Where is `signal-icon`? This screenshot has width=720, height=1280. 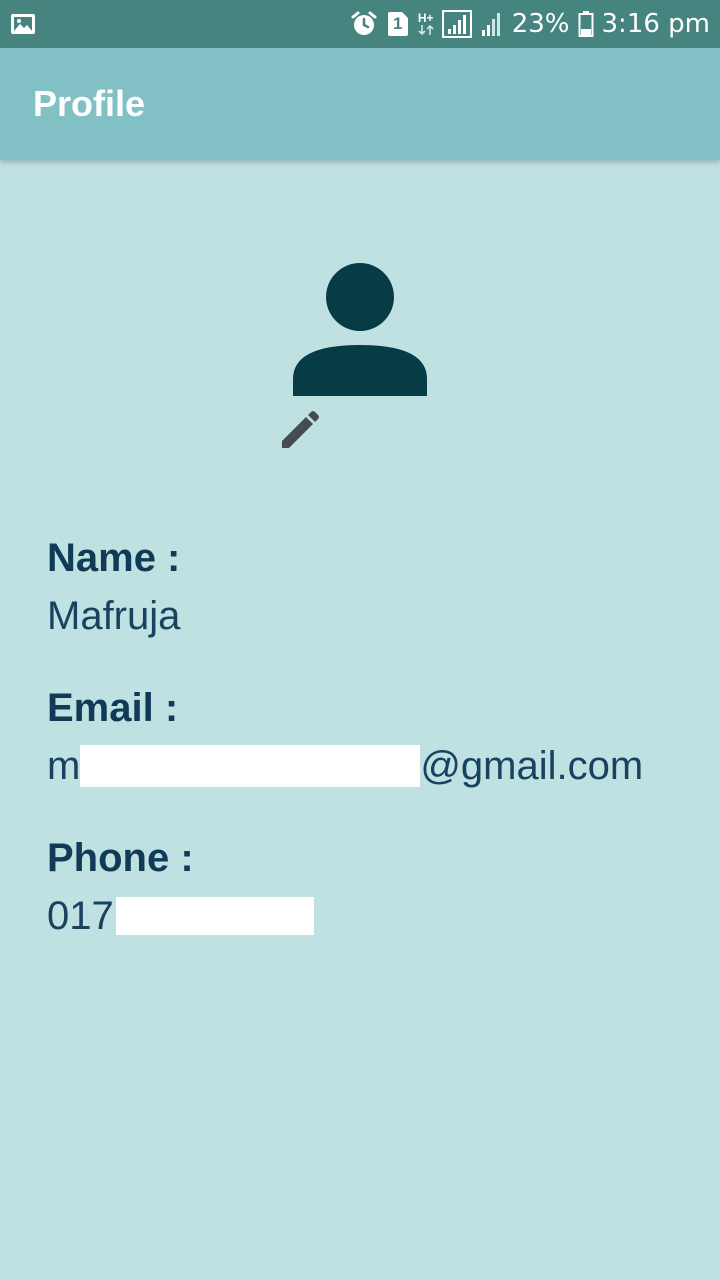
signal-icon is located at coordinates (456, 24).